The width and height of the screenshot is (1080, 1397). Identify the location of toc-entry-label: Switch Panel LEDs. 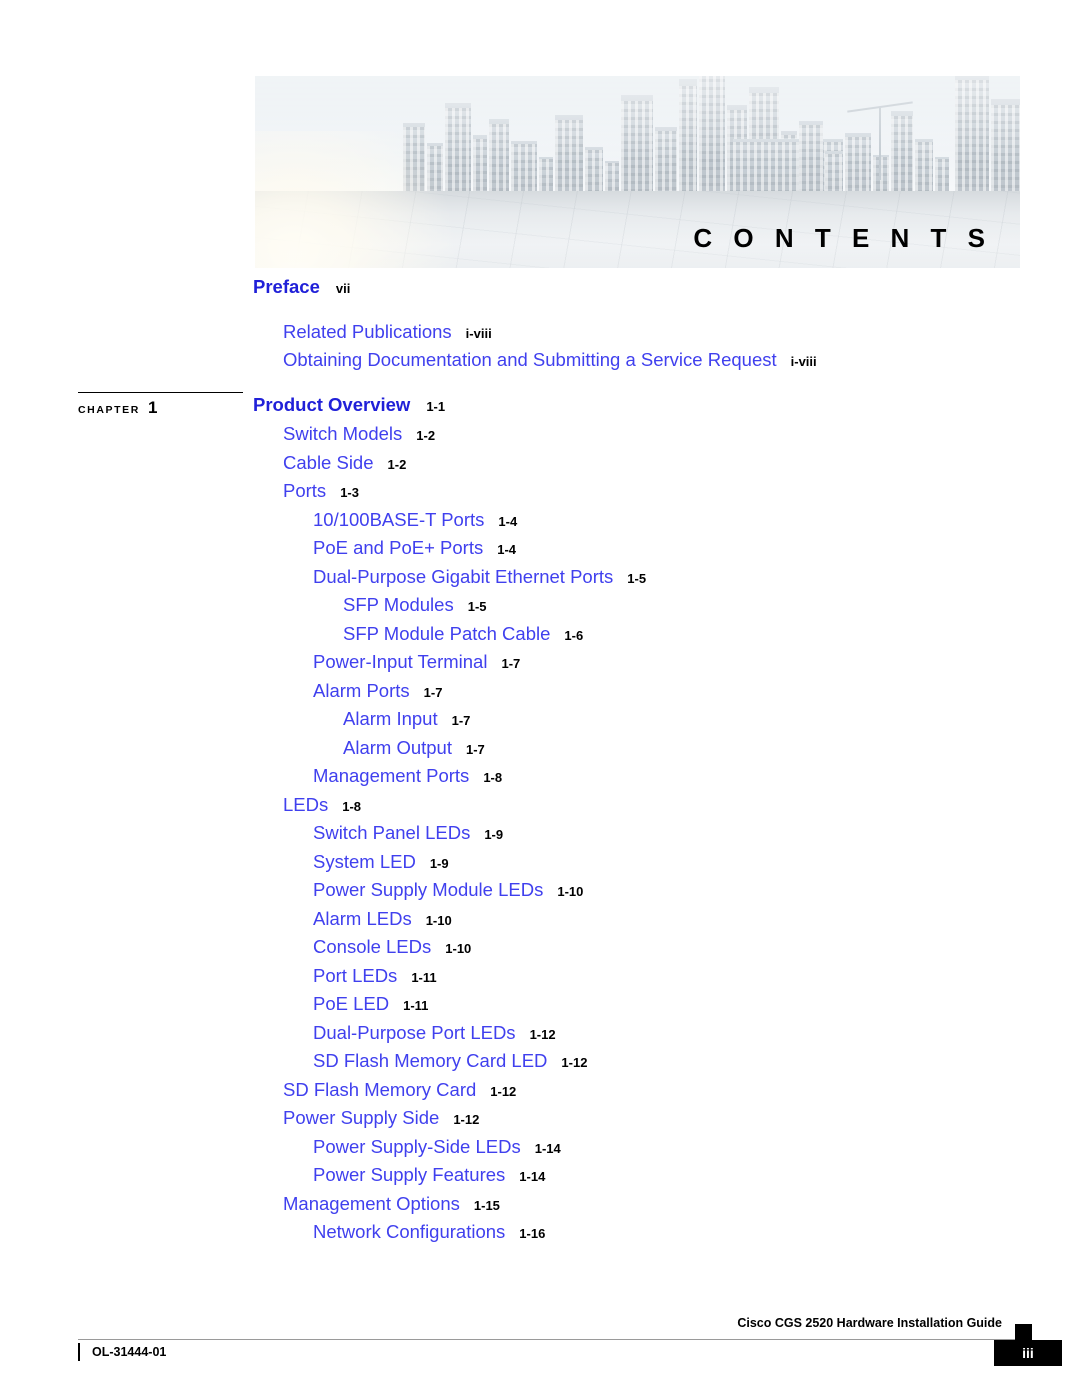
(392, 832).